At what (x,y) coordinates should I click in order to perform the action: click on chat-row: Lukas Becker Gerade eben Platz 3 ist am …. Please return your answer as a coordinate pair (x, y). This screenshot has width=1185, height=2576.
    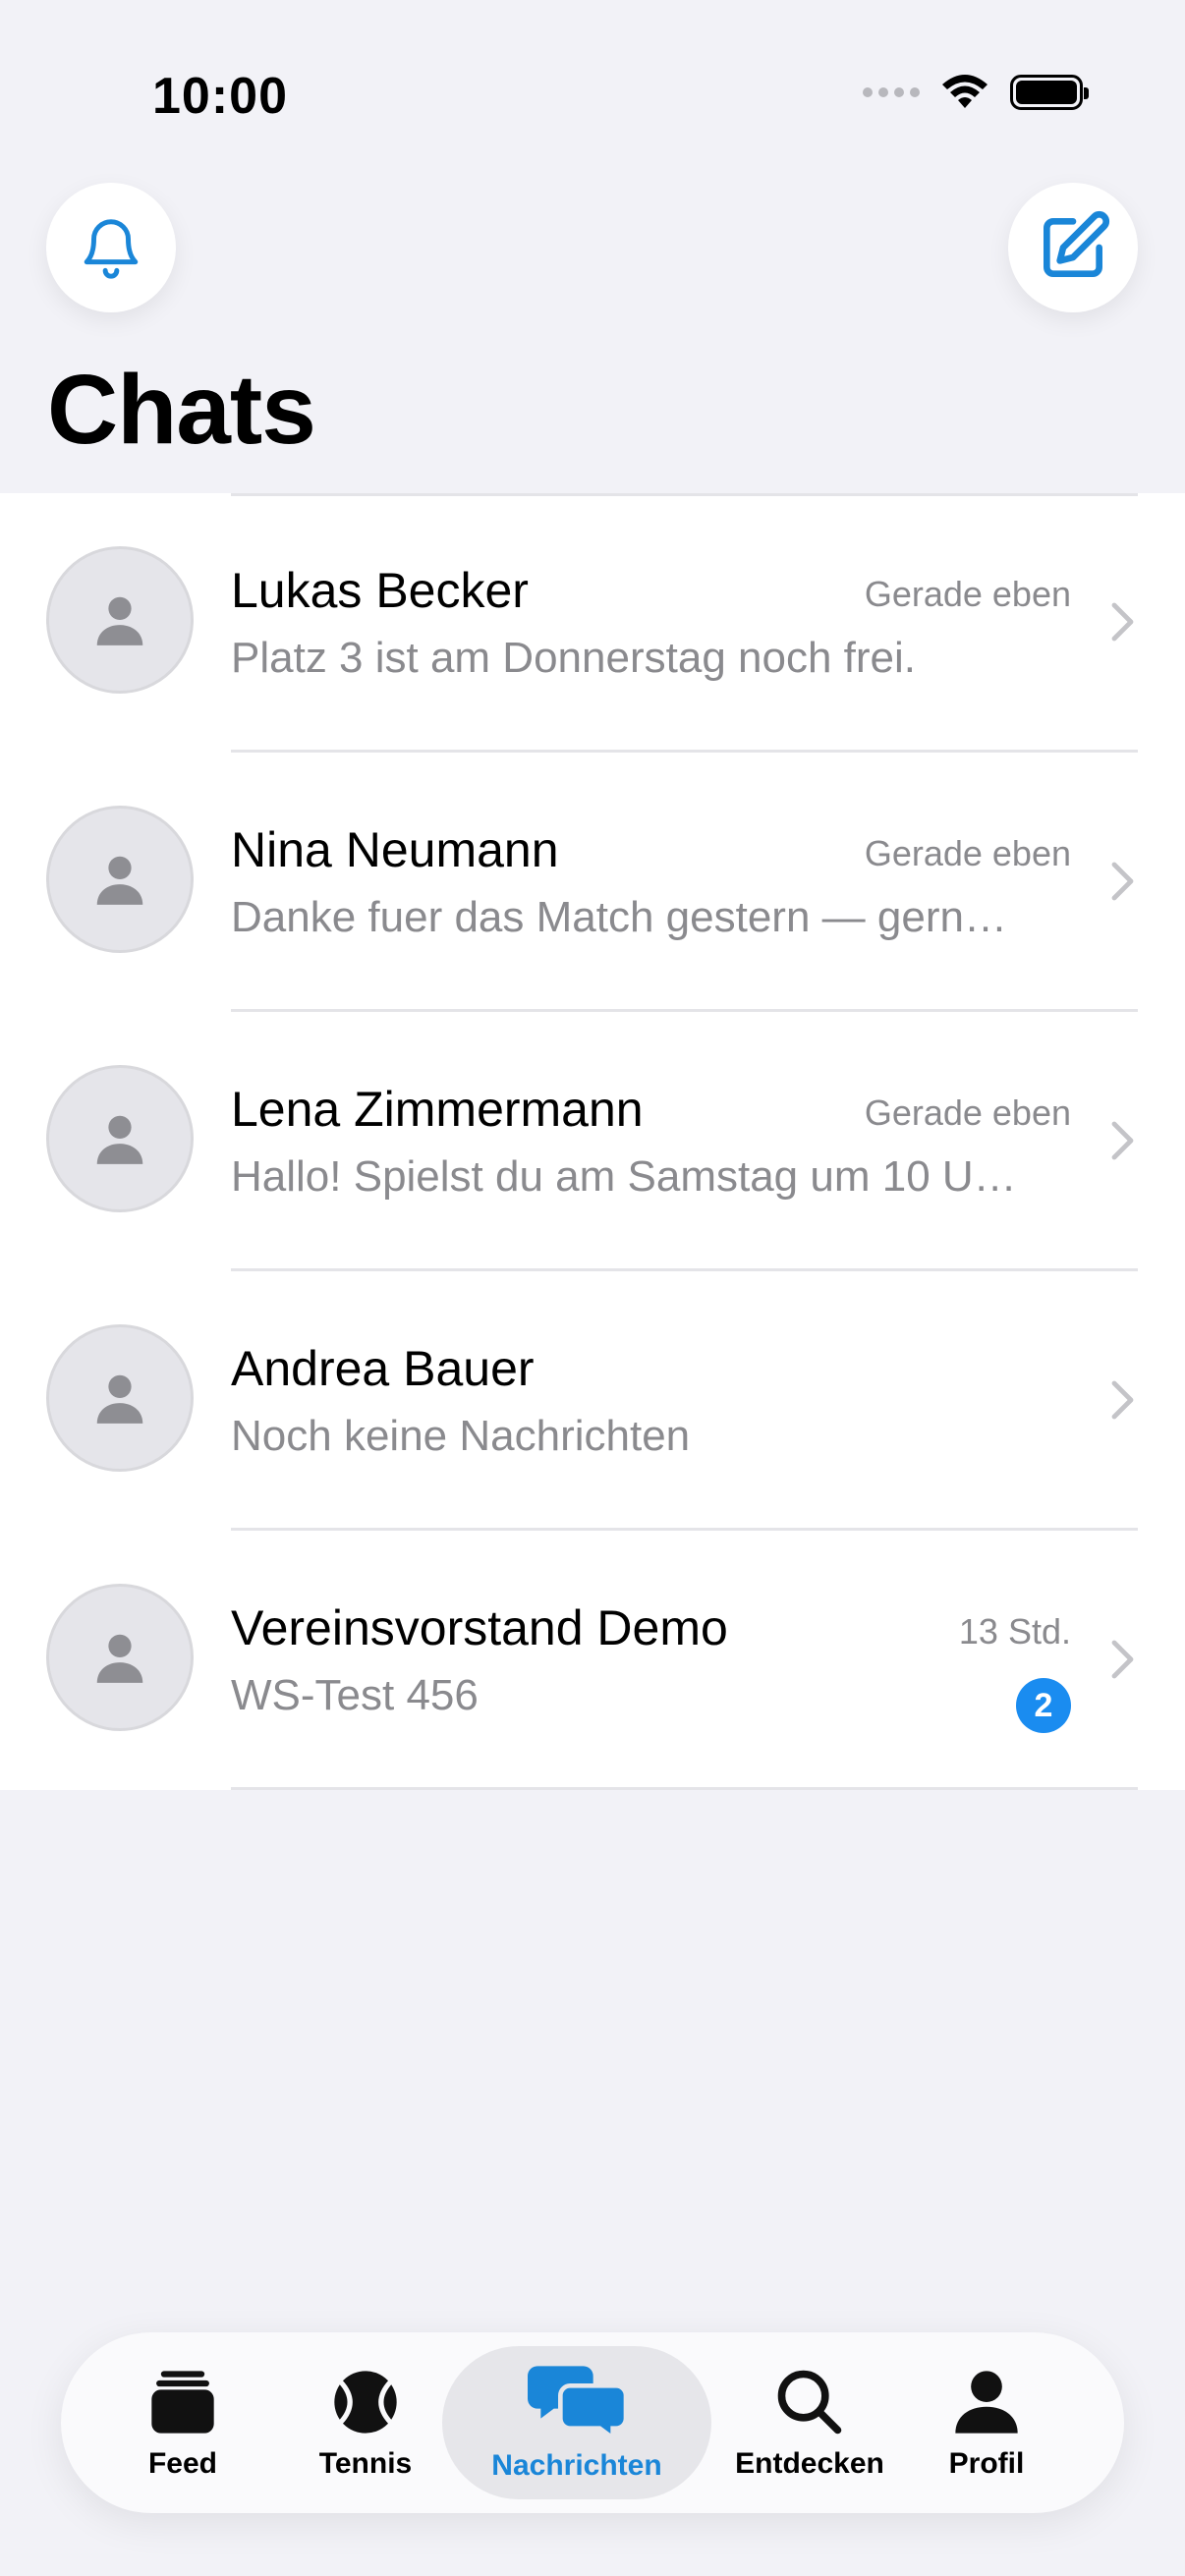
    Looking at the image, I should click on (592, 623).